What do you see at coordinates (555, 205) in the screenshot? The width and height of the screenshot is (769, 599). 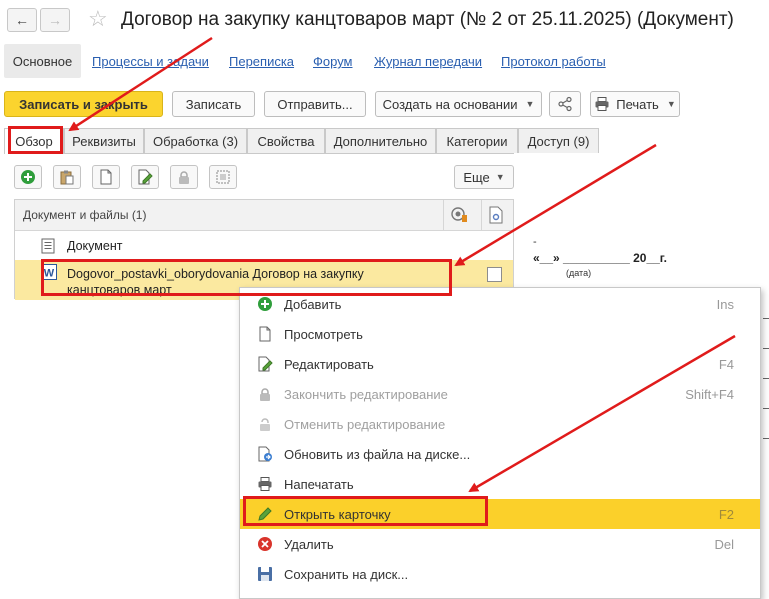 I see `arrow-to-file-row` at bounding box center [555, 205].